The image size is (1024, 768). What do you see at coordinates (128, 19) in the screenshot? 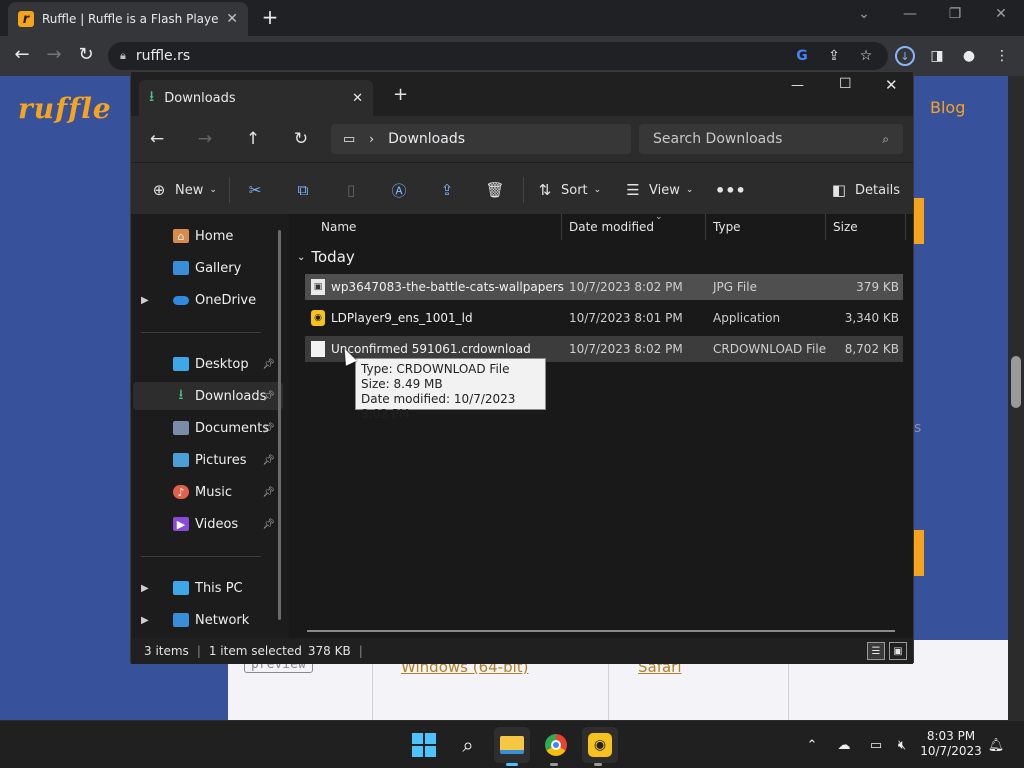
I see `browser-tab: r Ruffle | Ruffle is a Flash Player em ✕` at bounding box center [128, 19].